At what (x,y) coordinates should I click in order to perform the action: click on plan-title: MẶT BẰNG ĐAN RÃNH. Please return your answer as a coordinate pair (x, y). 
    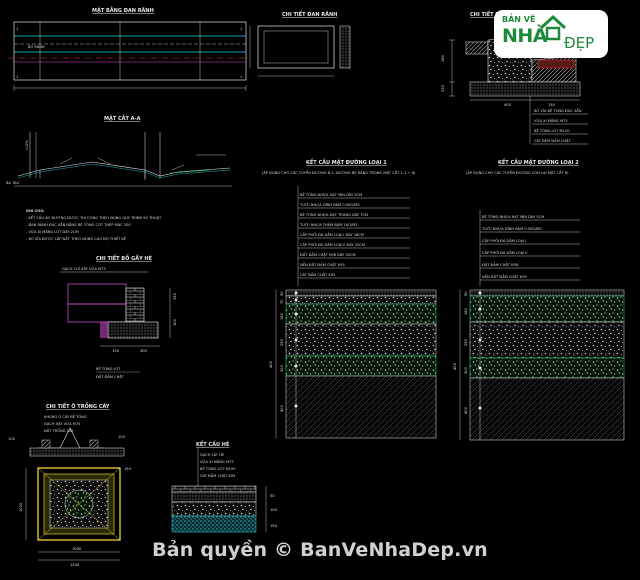
    Looking at the image, I should click on (123, 10).